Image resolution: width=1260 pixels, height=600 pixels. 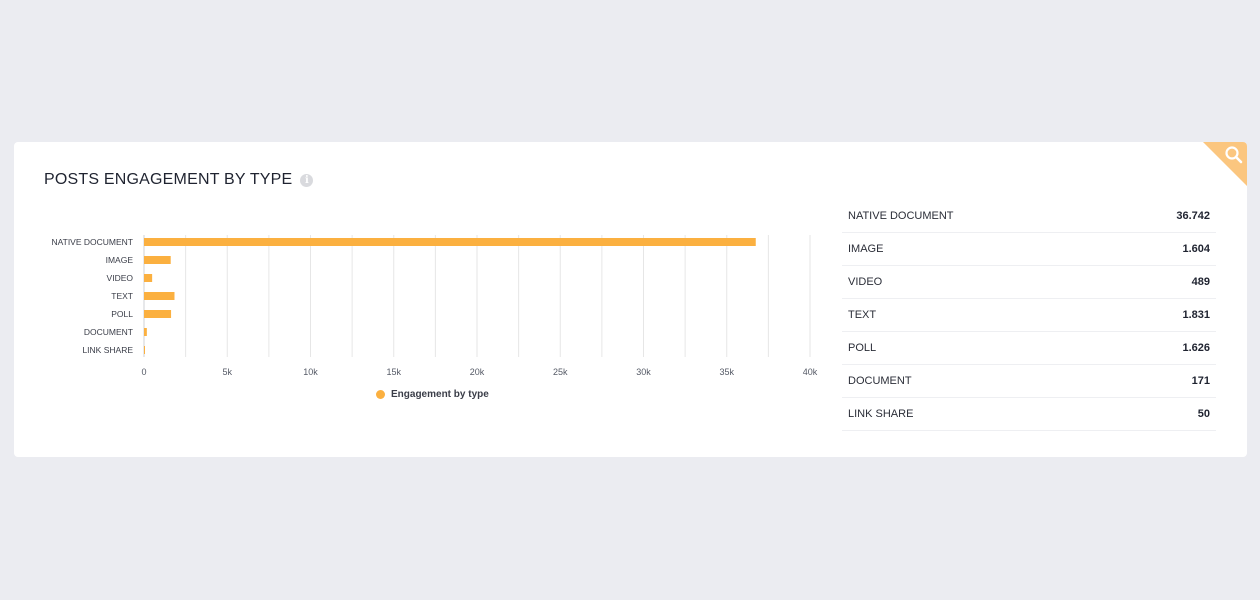 I want to click on legend-label: Engagement by type, so click(x=440, y=394).